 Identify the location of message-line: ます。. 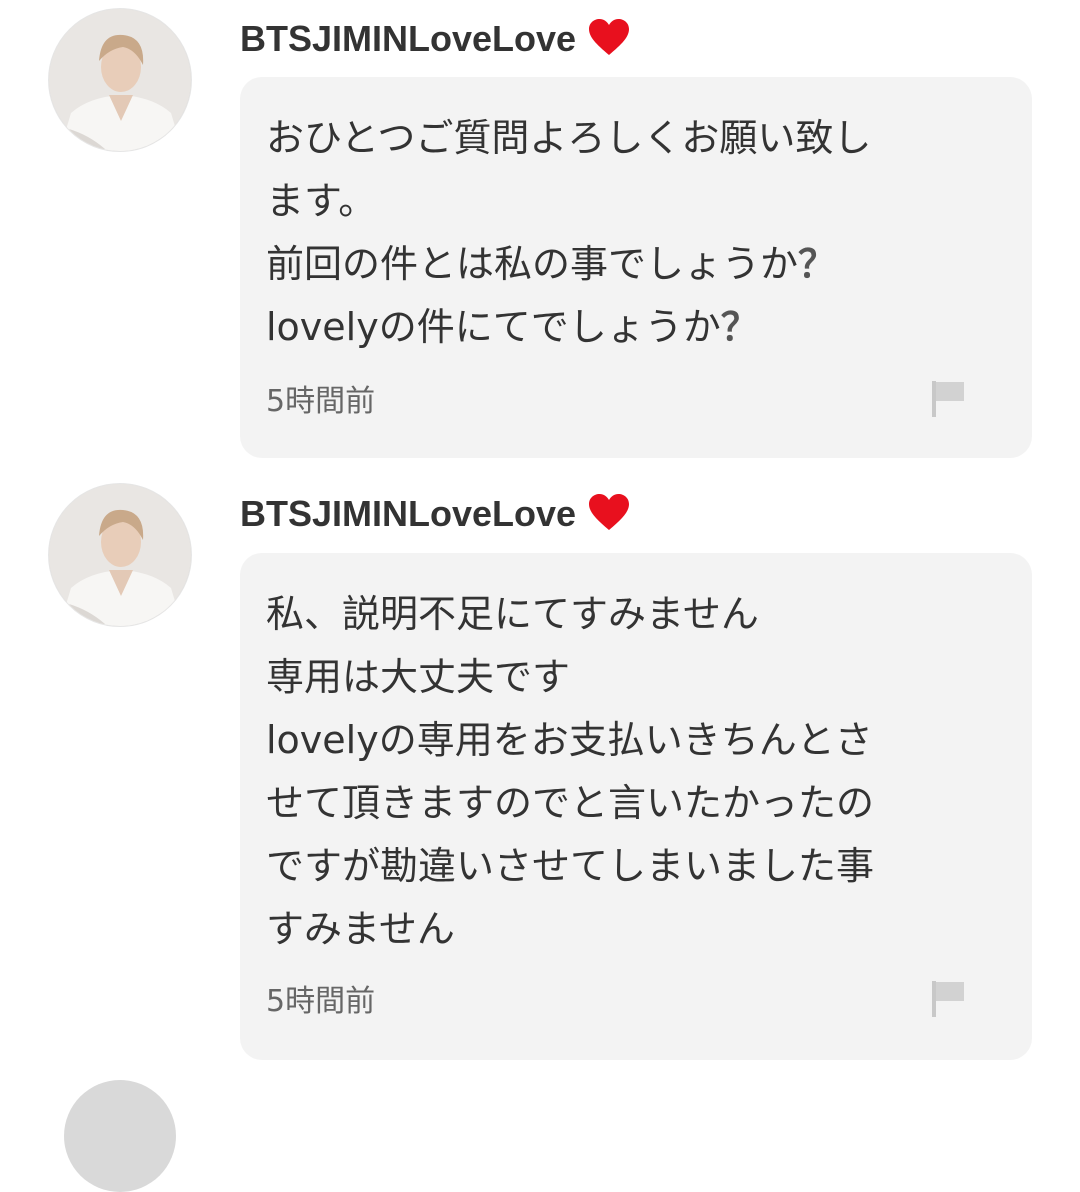
(321, 201).